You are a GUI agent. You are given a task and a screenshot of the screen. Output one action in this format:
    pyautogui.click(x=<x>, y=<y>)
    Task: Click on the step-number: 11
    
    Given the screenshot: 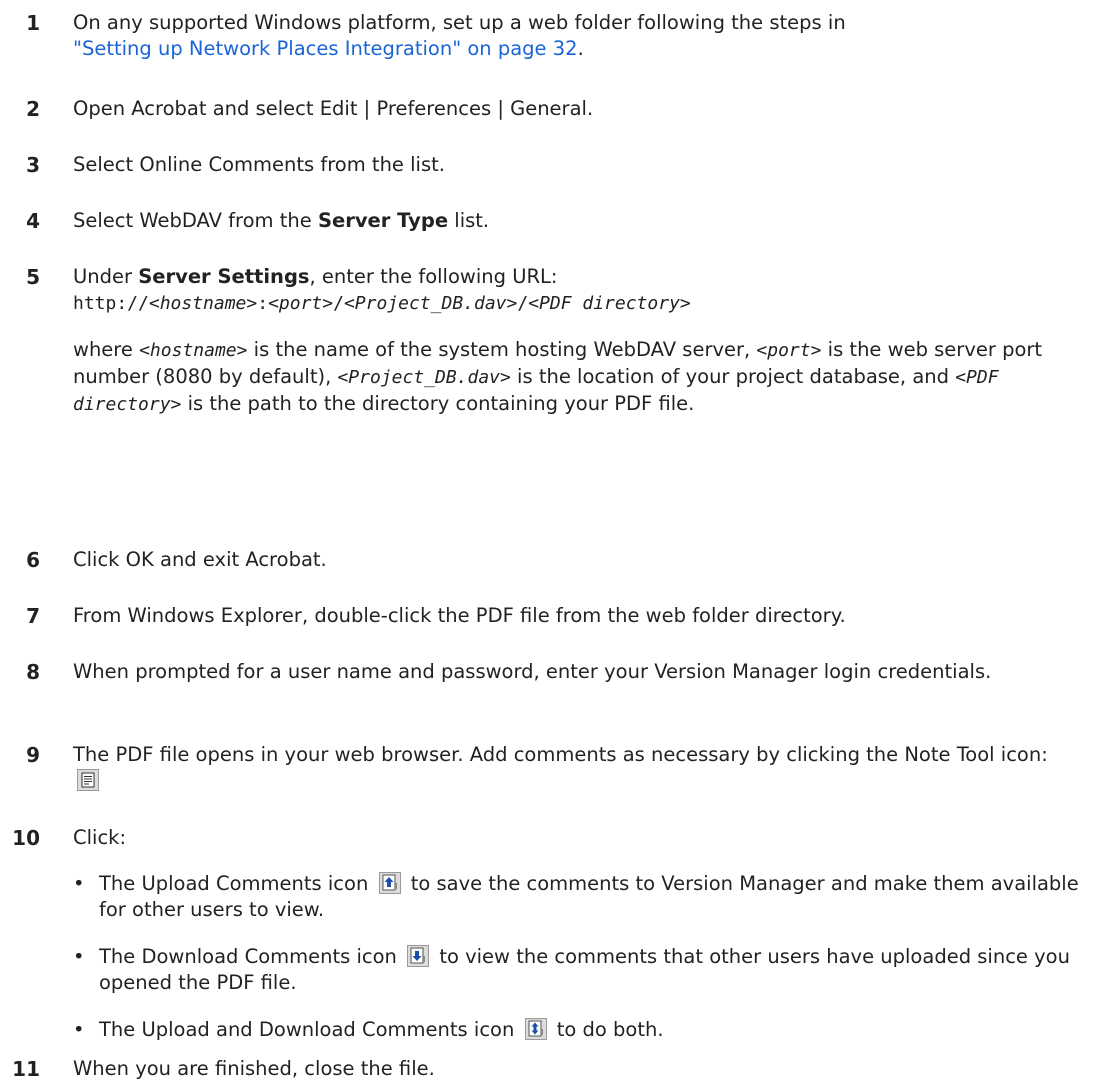 What is the action you would take?
    pyautogui.click(x=26, y=1069)
    